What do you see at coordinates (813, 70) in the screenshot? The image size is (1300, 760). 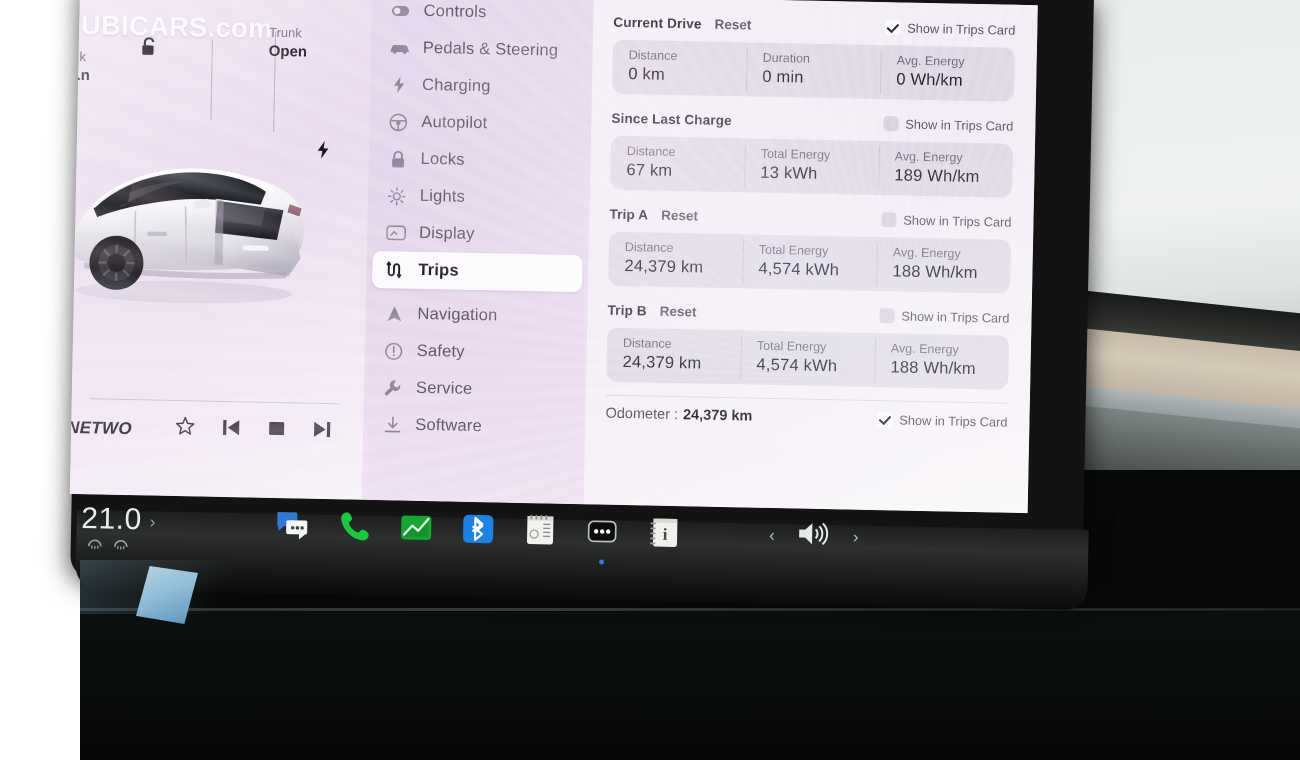 I see `stat-cell: Duration 0 min` at bounding box center [813, 70].